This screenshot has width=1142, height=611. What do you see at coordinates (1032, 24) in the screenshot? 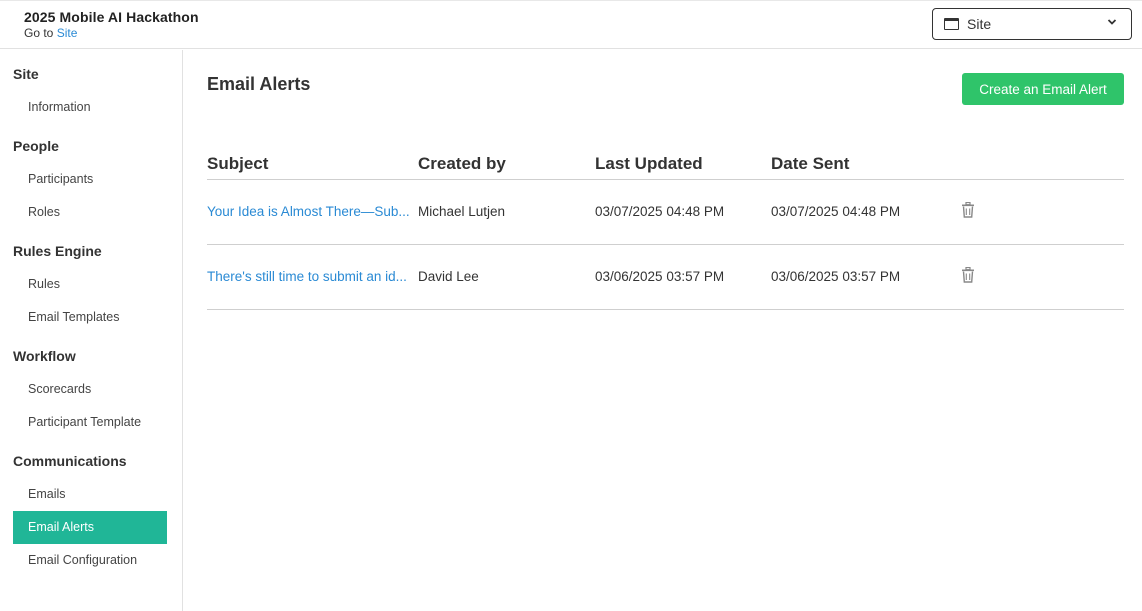
I see `site-select-dropdown: Site` at bounding box center [1032, 24].